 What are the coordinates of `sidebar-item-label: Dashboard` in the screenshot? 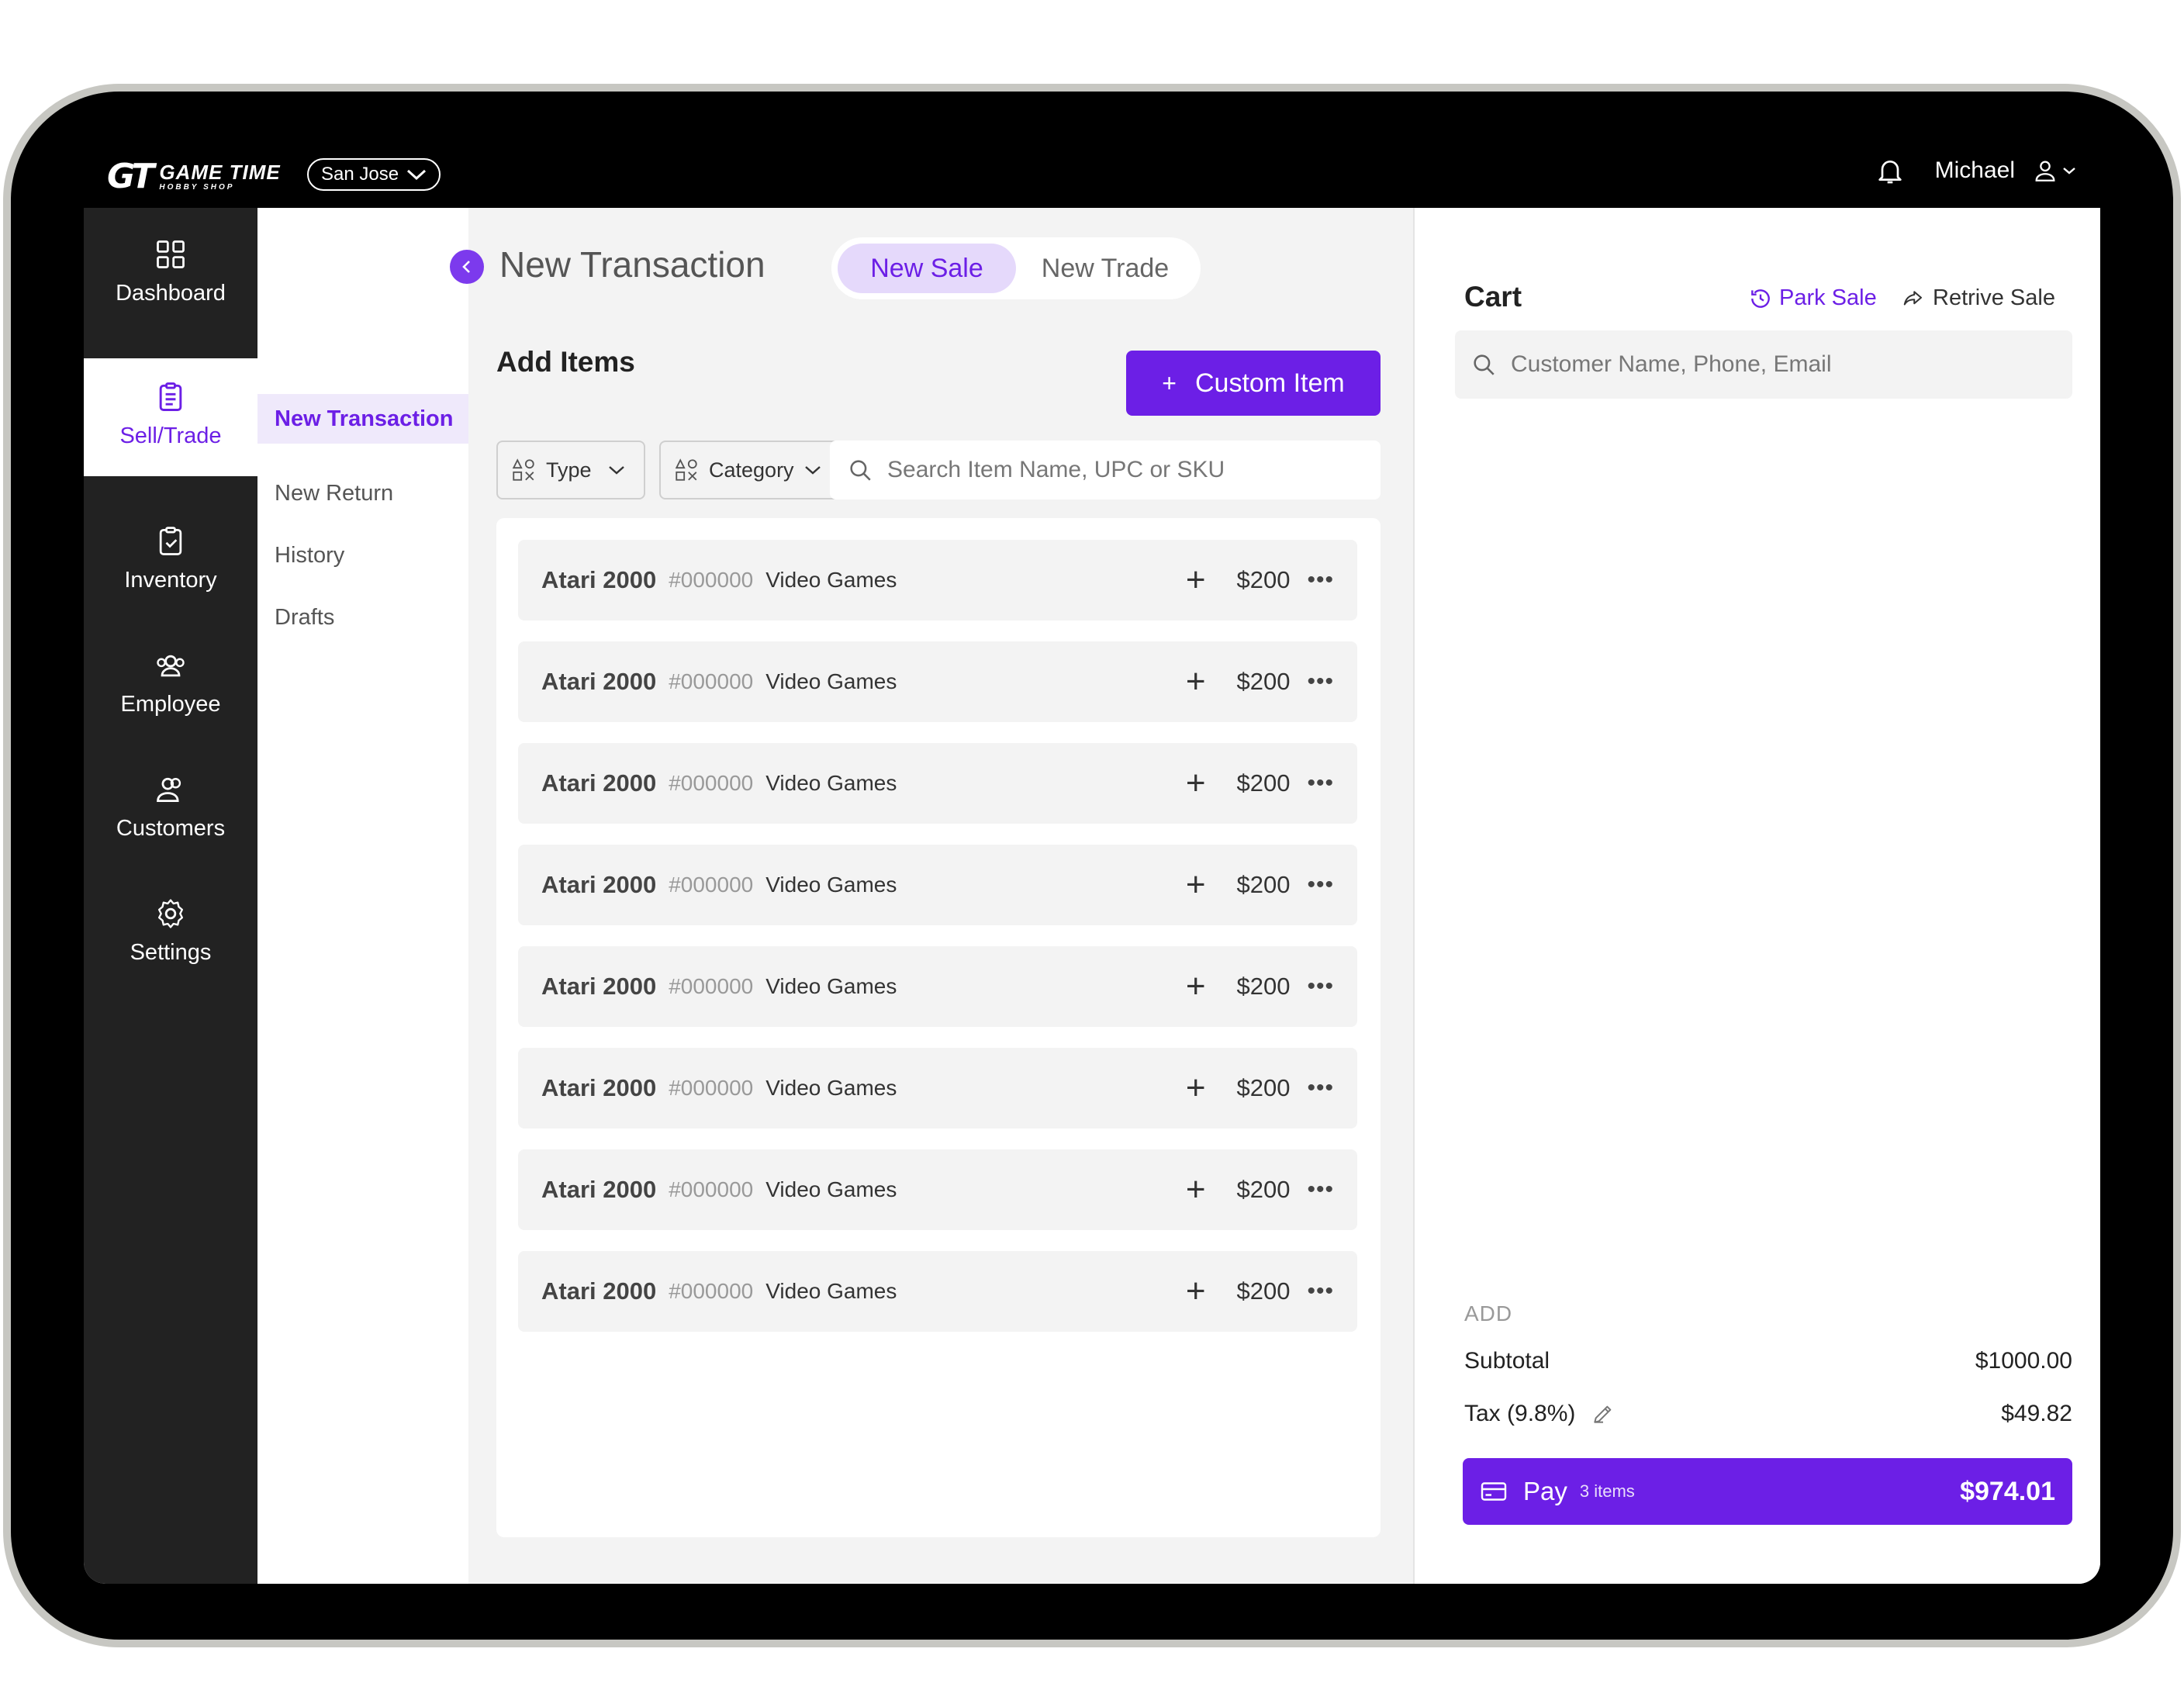 It's located at (171, 294).